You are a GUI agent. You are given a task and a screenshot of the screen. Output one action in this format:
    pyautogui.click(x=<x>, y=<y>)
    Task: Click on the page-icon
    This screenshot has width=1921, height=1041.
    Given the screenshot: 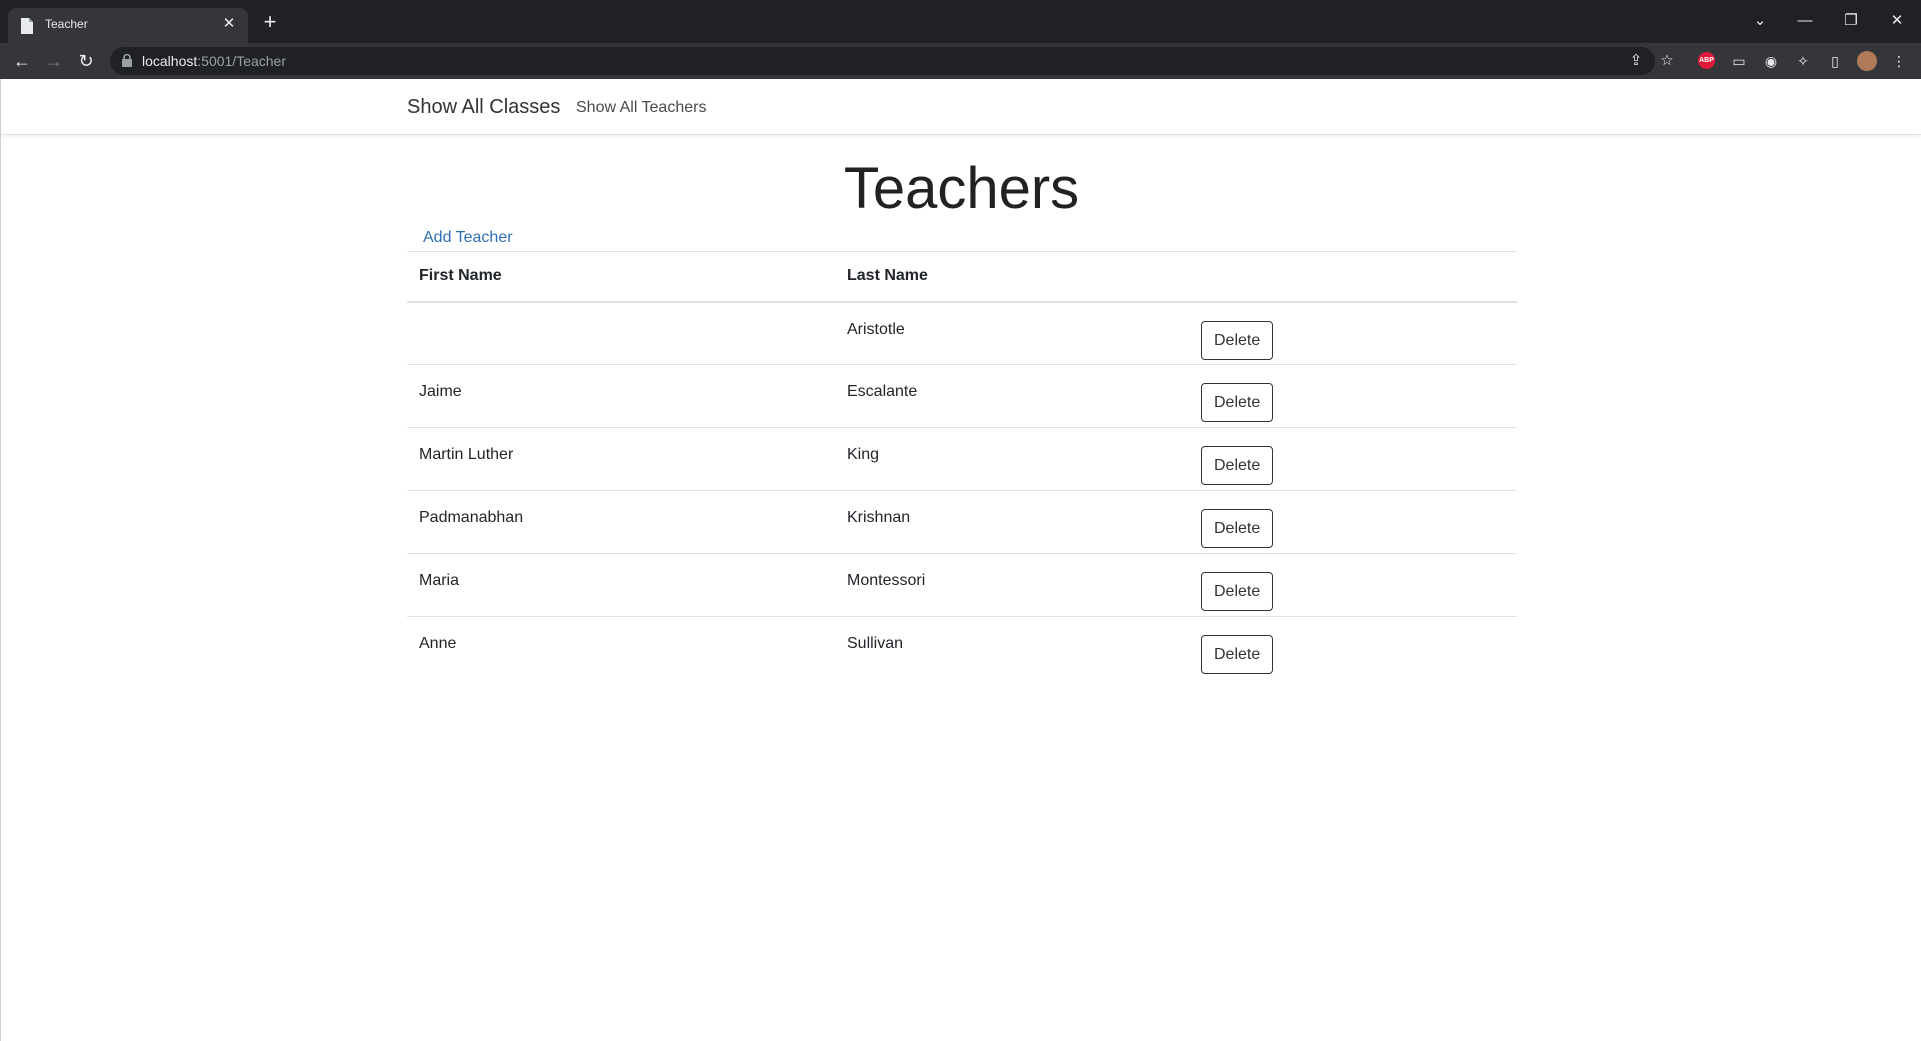 What is the action you would take?
    pyautogui.click(x=27, y=26)
    